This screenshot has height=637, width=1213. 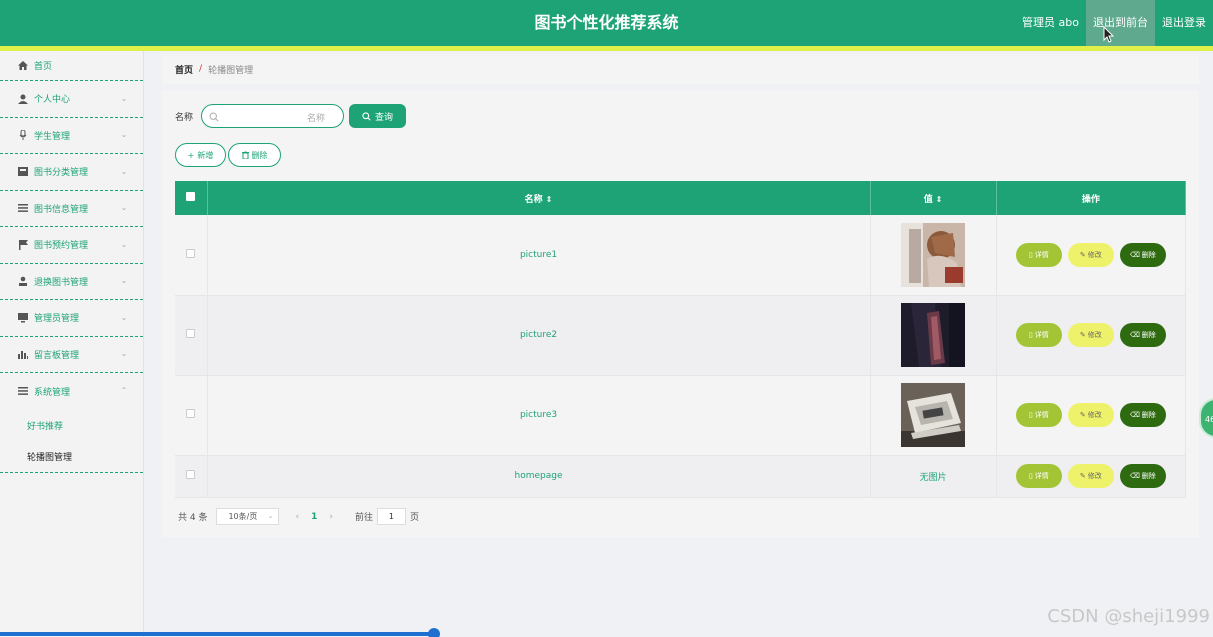 I want to click on column-name-header: 名称 ⇕, so click(x=539, y=198).